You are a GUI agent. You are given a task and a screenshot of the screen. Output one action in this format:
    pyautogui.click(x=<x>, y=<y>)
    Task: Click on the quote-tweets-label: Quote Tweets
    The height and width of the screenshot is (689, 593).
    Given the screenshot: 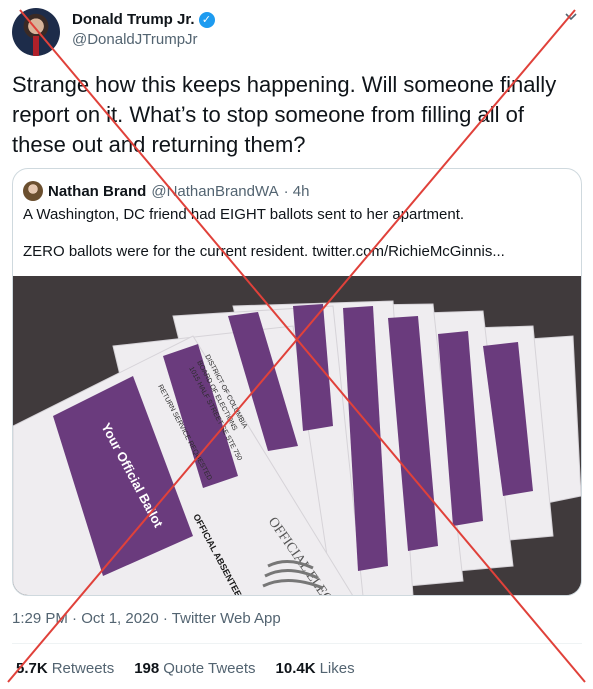 What is the action you would take?
    pyautogui.click(x=209, y=668)
    